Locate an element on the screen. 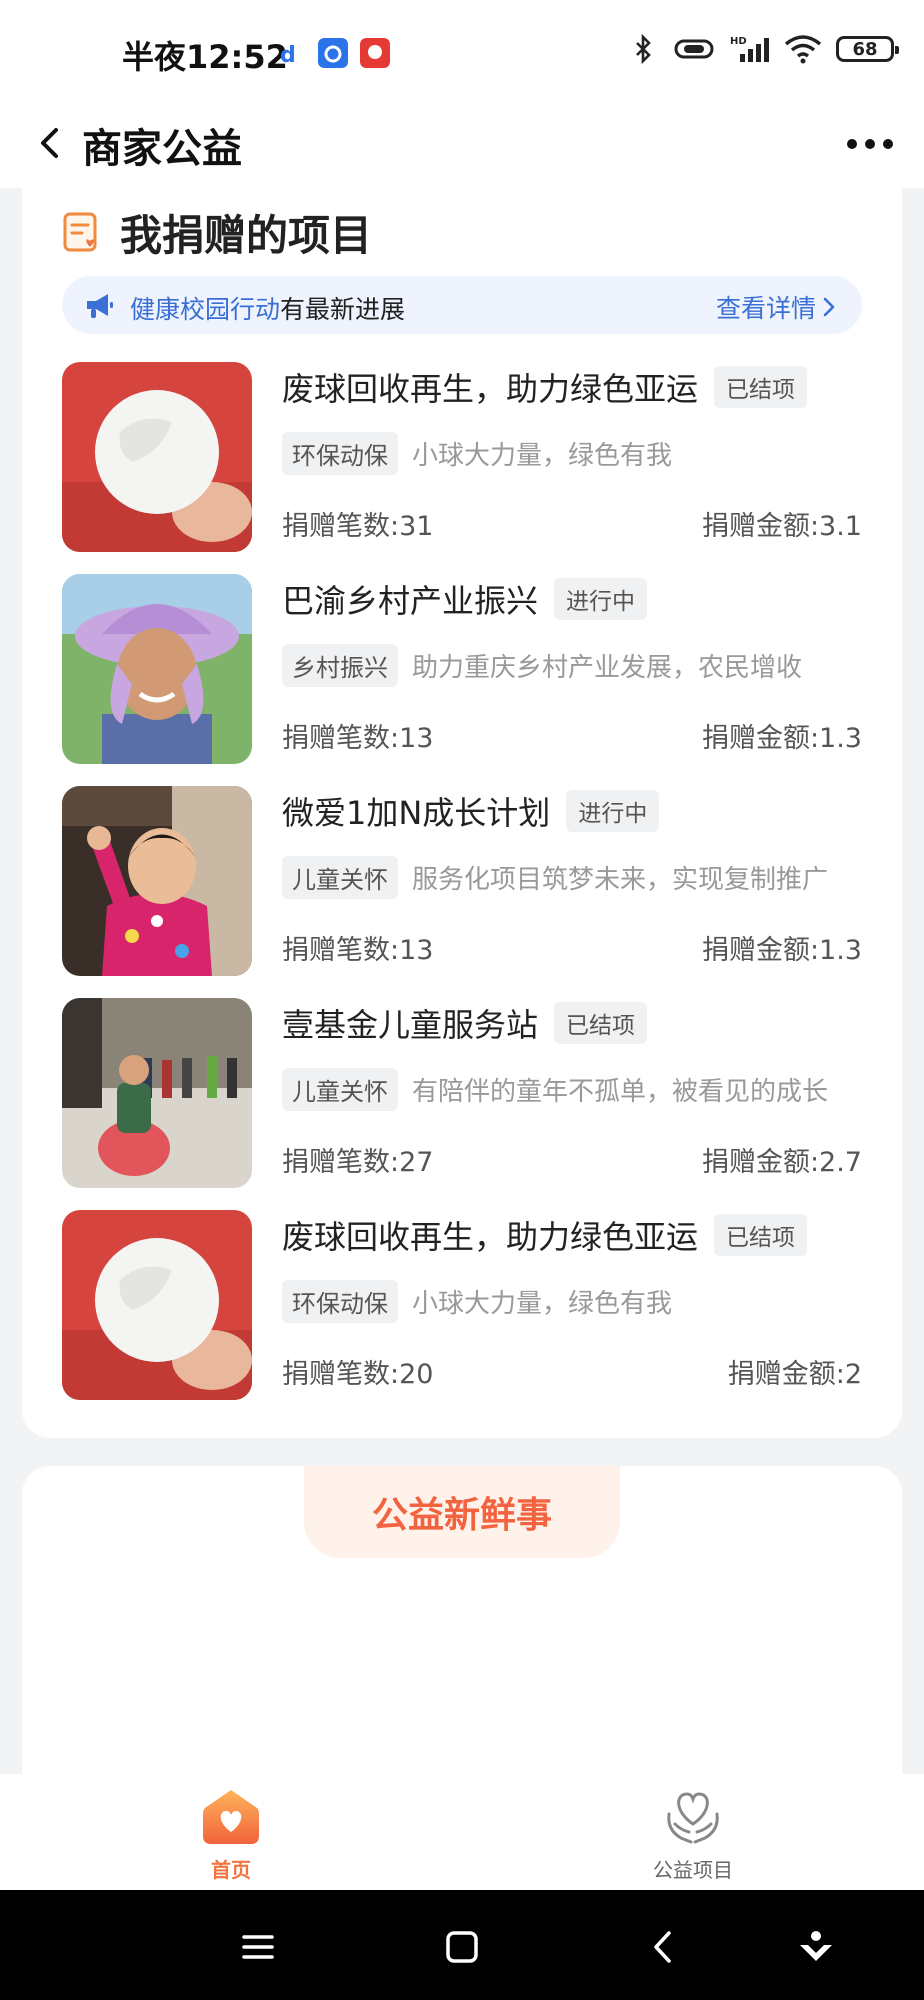 This screenshot has width=924, height=2000. donation-count: 捐赠笔数:31 is located at coordinates (358, 526).